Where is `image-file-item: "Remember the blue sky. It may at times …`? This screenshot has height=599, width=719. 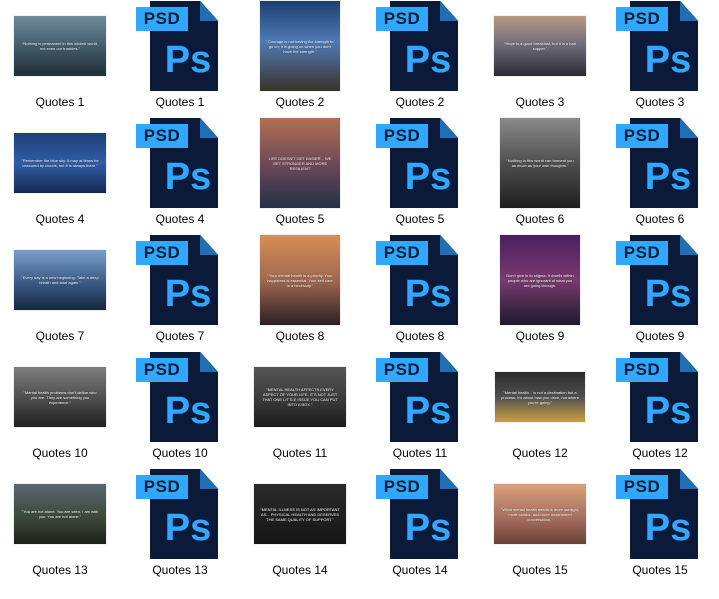
image-file-item: "Remember the blue sky. It may at times … is located at coordinates (60, 174).